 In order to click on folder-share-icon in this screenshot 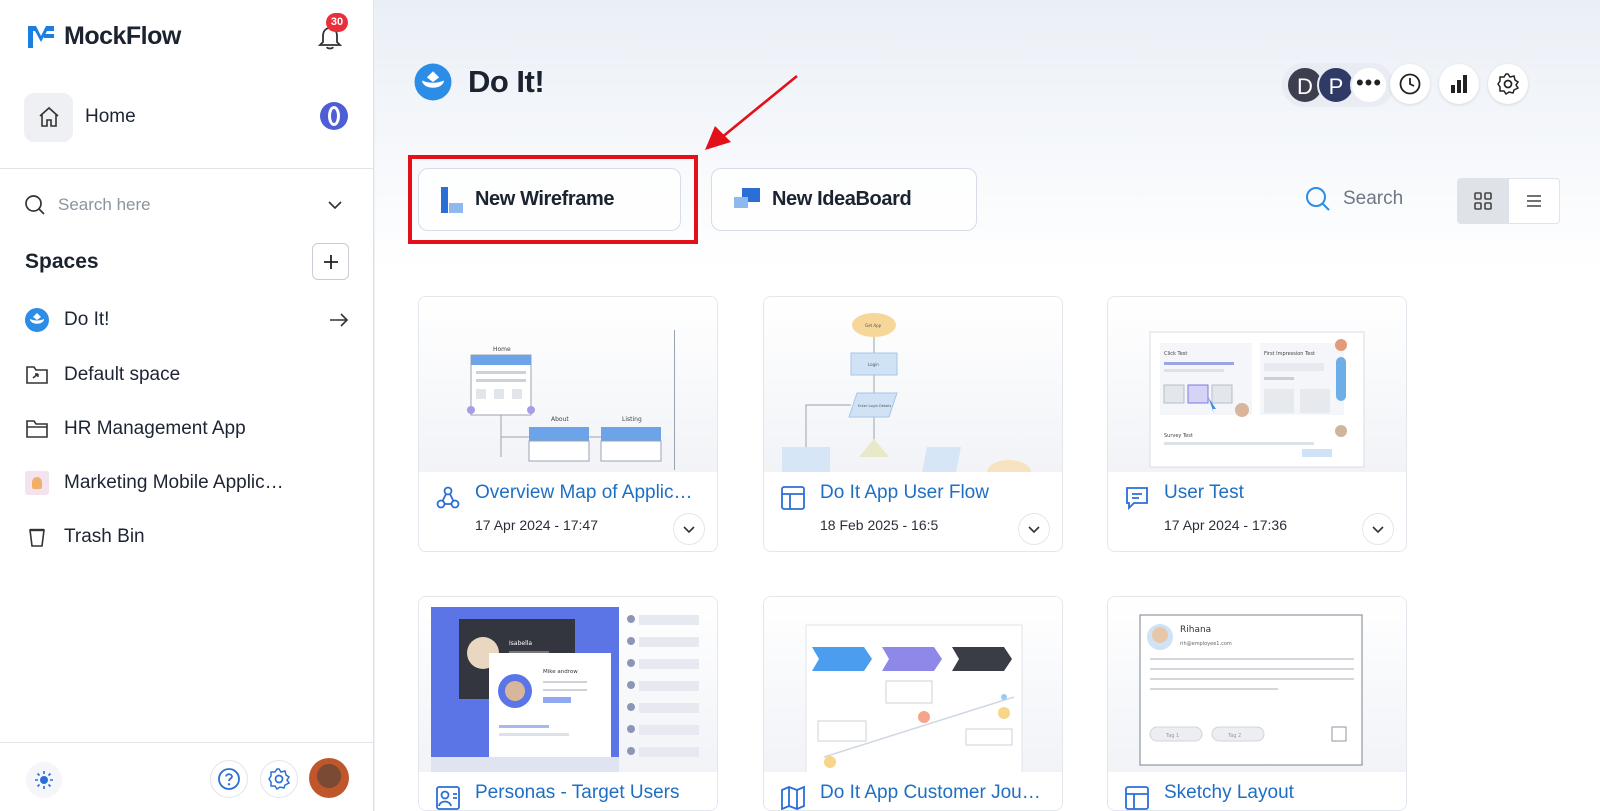, I will do `click(37, 375)`.